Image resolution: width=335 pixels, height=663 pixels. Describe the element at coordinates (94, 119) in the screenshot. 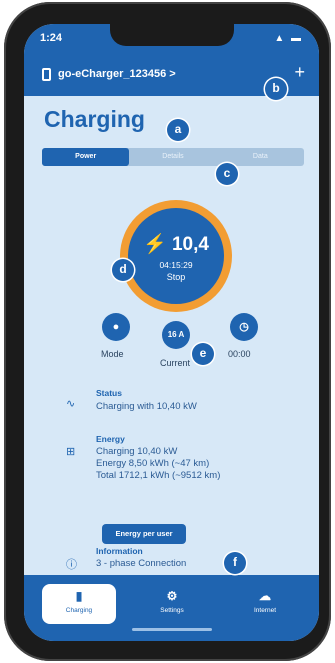

I see `page-title: Charging` at that location.